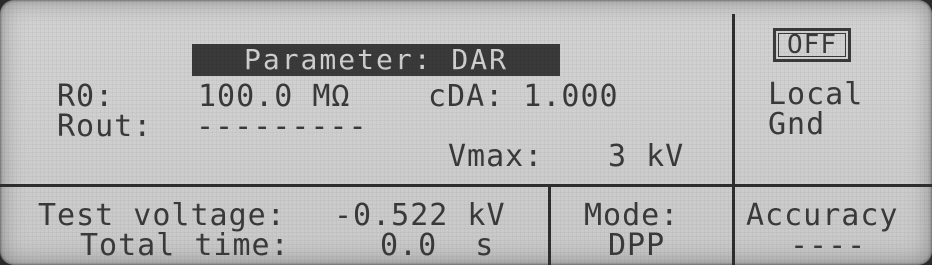 Image resolution: width=932 pixels, height=265 pixels. Describe the element at coordinates (105, 126) in the screenshot. I see `rout-label: Rout:` at that location.